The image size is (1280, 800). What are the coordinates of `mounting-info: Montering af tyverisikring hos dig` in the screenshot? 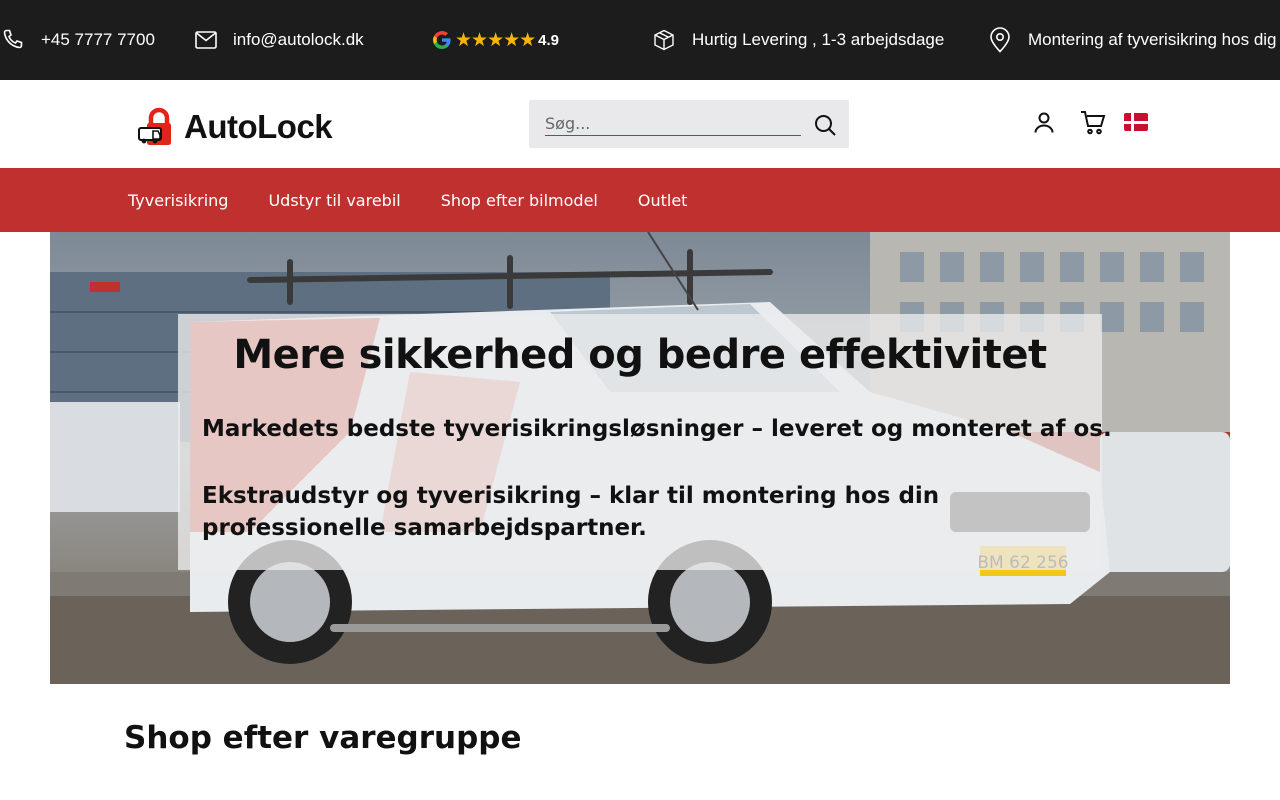 It's located at (1133, 40).